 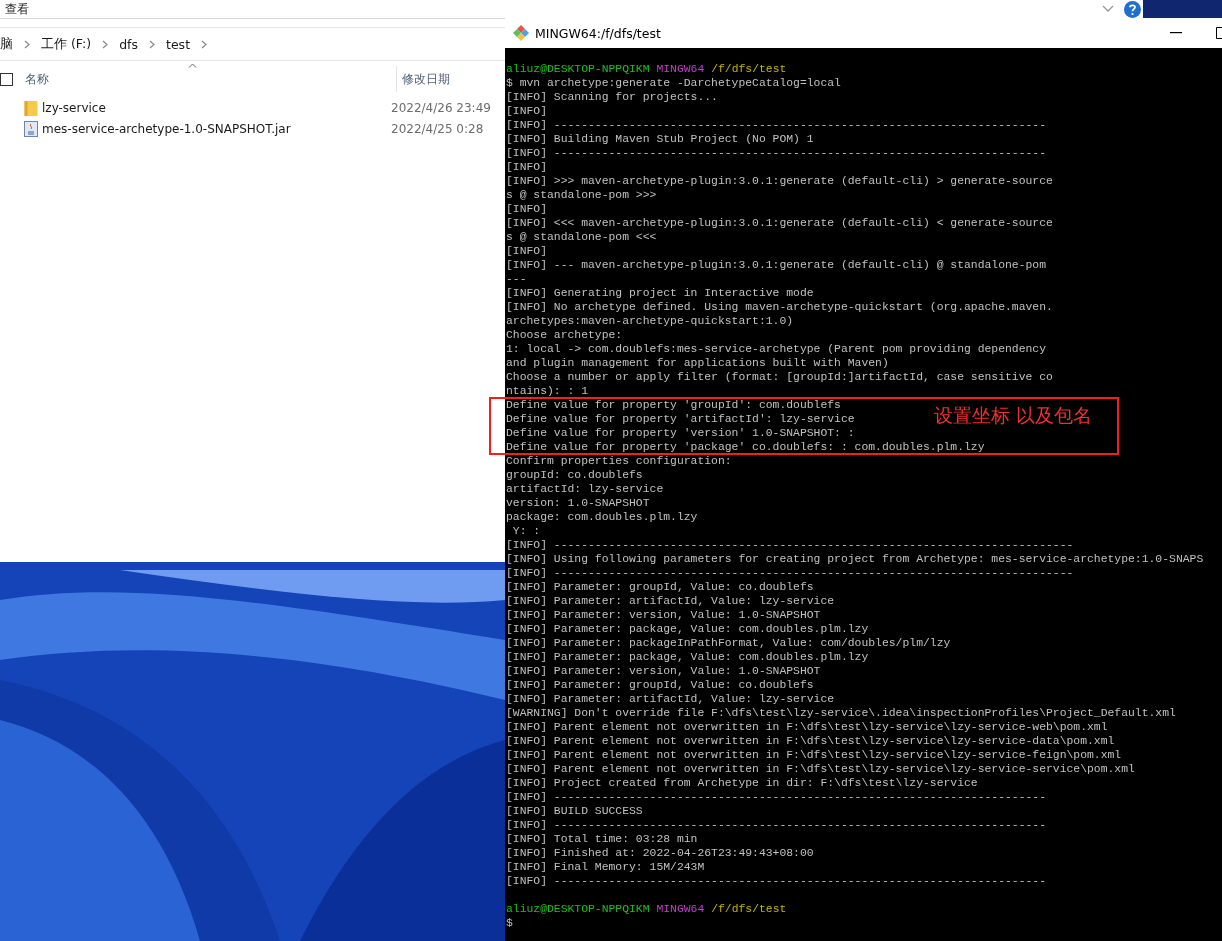 What do you see at coordinates (605, 867) in the screenshot?
I see `console-line: [INFO] Final Memory: 15M/243M` at bounding box center [605, 867].